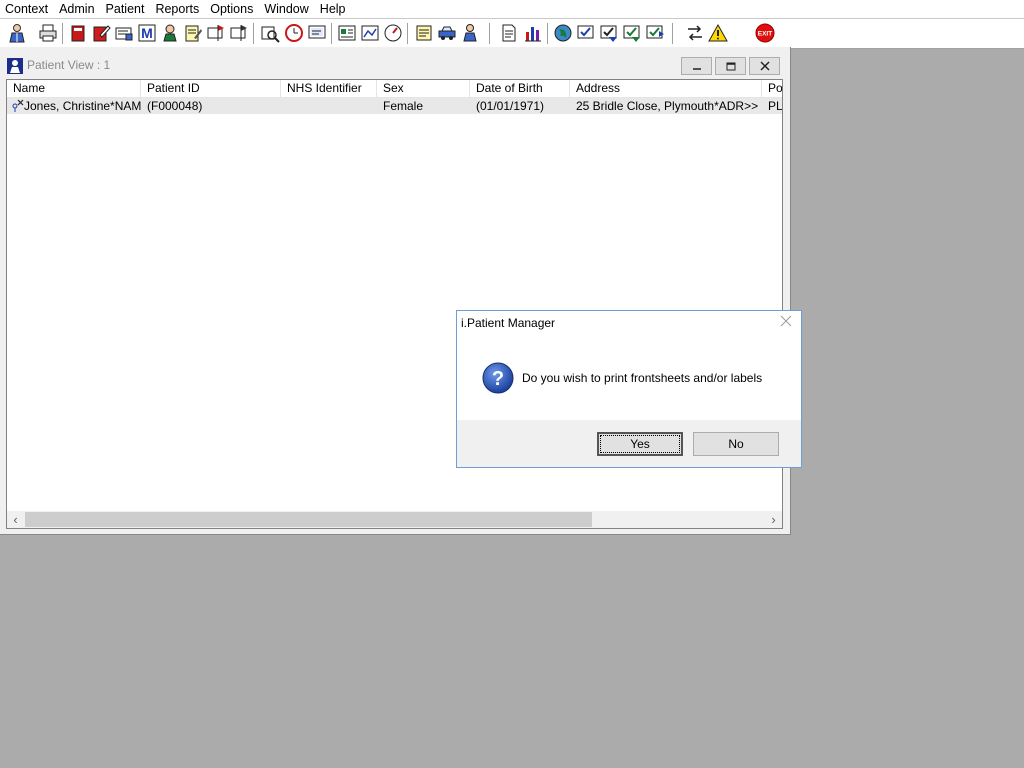 The width and height of the screenshot is (1024, 768). I want to click on dob-cell: (01/01/1971), so click(510, 106).